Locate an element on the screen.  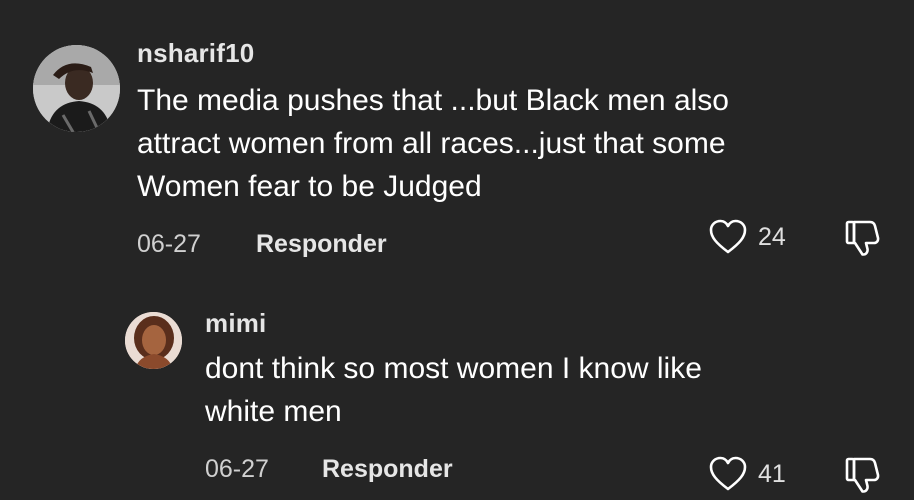
comment-text-line: dont think so most women I know like is located at coordinates (453, 368).